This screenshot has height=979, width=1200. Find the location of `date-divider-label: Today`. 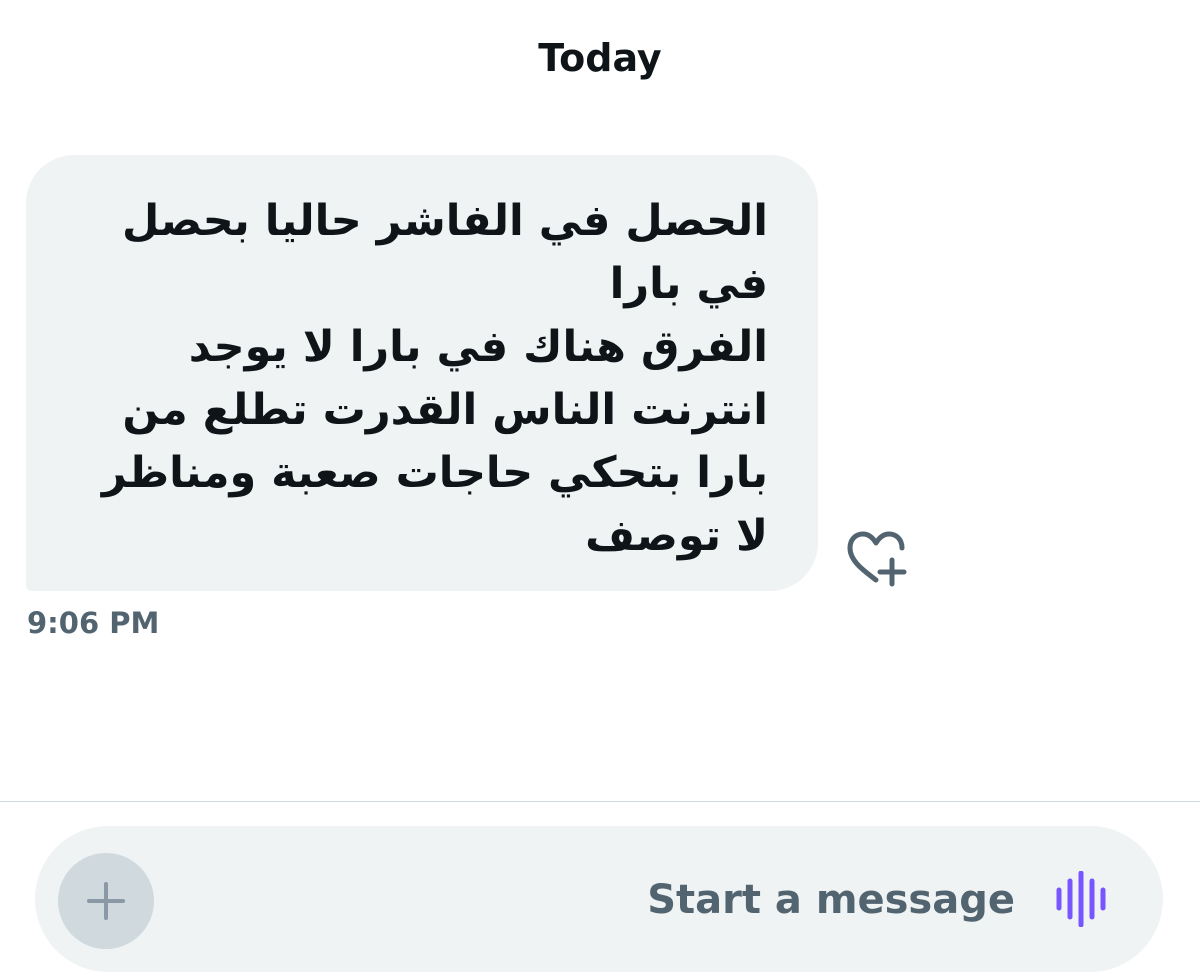

date-divider-label: Today is located at coordinates (600, 58).